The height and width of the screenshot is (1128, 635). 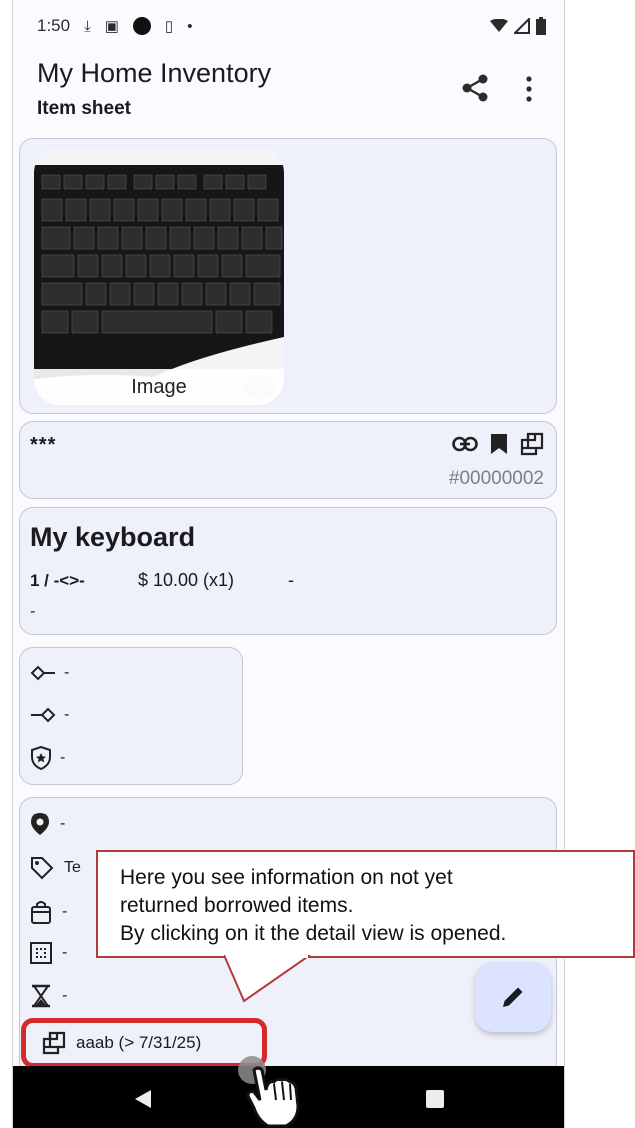 What do you see at coordinates (288, 92) in the screenshot?
I see `app-bar: My Home Inventory Item sheet` at bounding box center [288, 92].